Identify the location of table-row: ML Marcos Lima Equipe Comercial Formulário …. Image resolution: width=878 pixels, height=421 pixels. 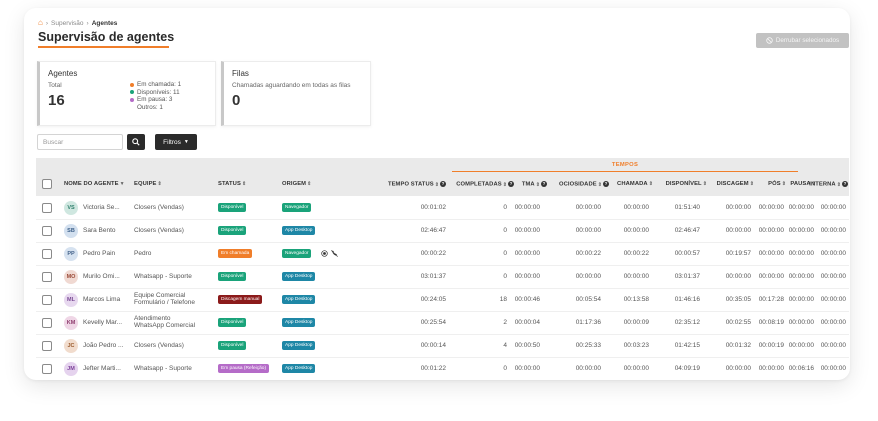
(442, 300).